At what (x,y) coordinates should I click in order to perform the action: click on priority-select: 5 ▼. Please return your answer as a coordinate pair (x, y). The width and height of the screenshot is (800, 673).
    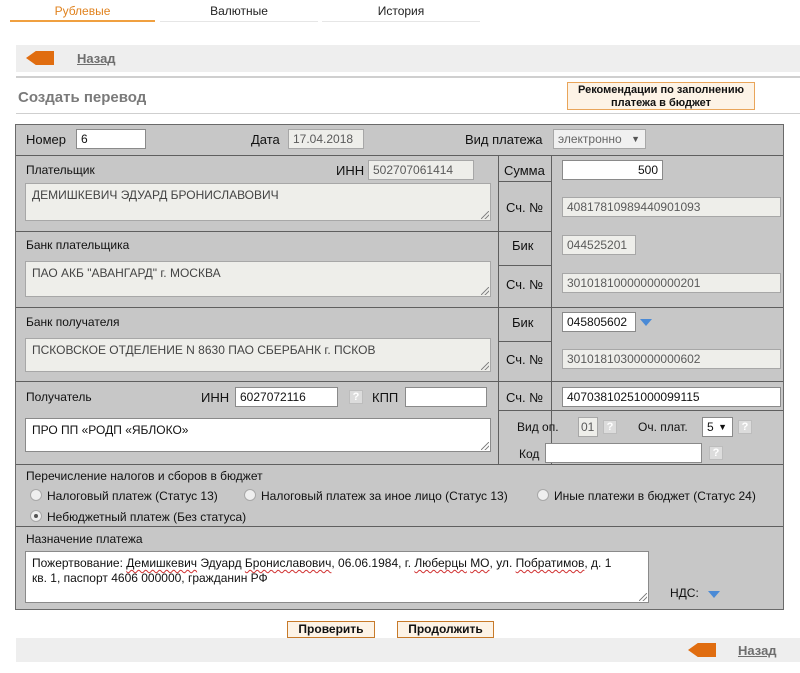
    Looking at the image, I should click on (717, 427).